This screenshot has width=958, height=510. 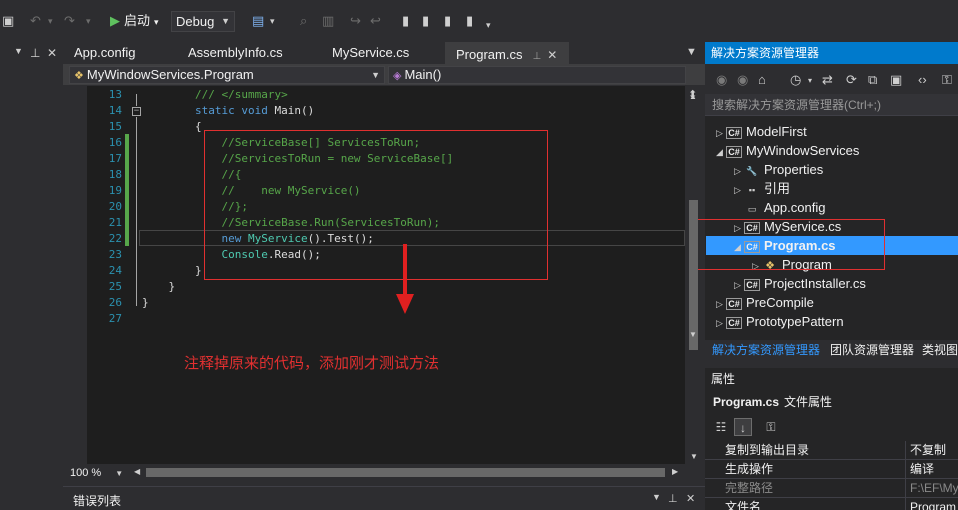 I want to click on class-select-value: MyWindowServices.Program, so click(x=170, y=74).